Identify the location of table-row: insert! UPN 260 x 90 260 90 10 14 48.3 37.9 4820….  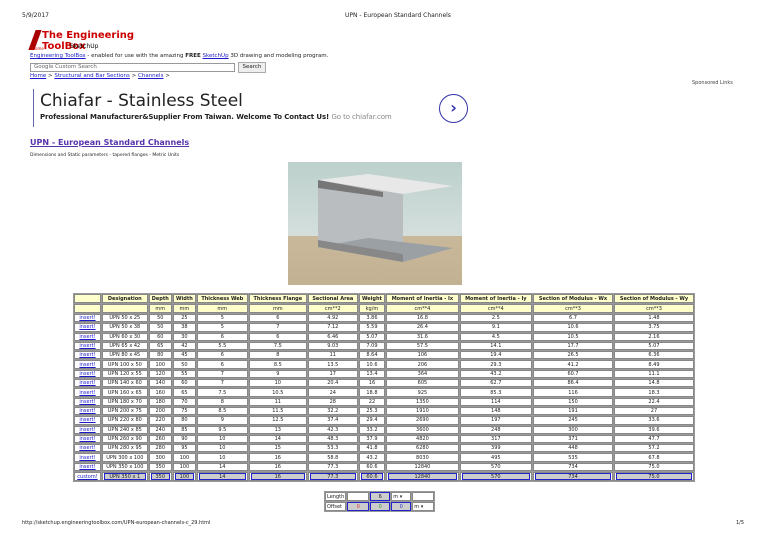
(384, 439).